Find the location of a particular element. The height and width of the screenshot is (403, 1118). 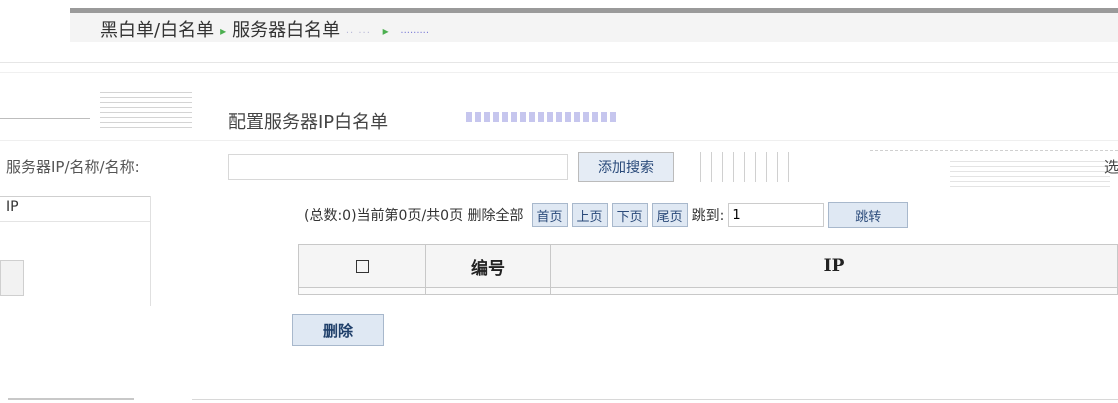

pagination-info: (总数:0)当前第0页/共0页 删除全部 is located at coordinates (414, 216).